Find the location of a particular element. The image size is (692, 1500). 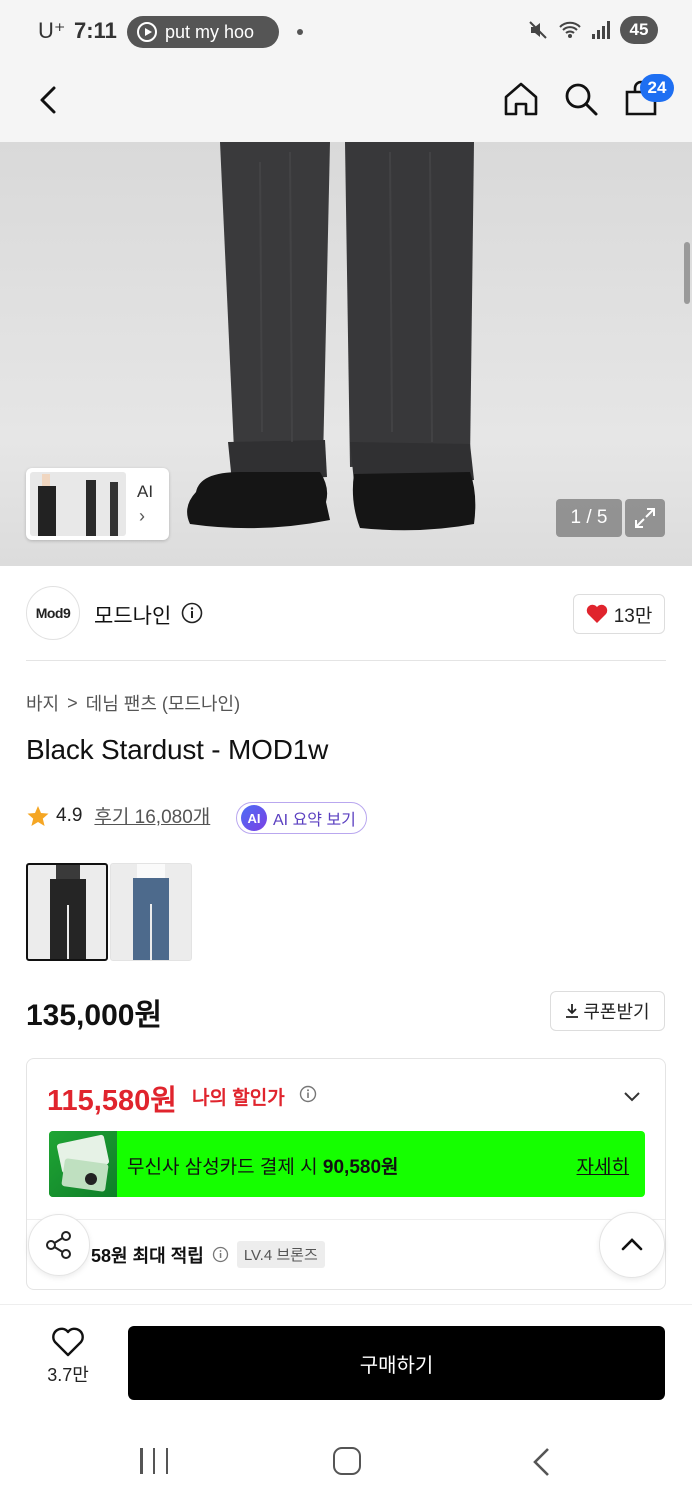

battery-indicator: 45 is located at coordinates (639, 30).